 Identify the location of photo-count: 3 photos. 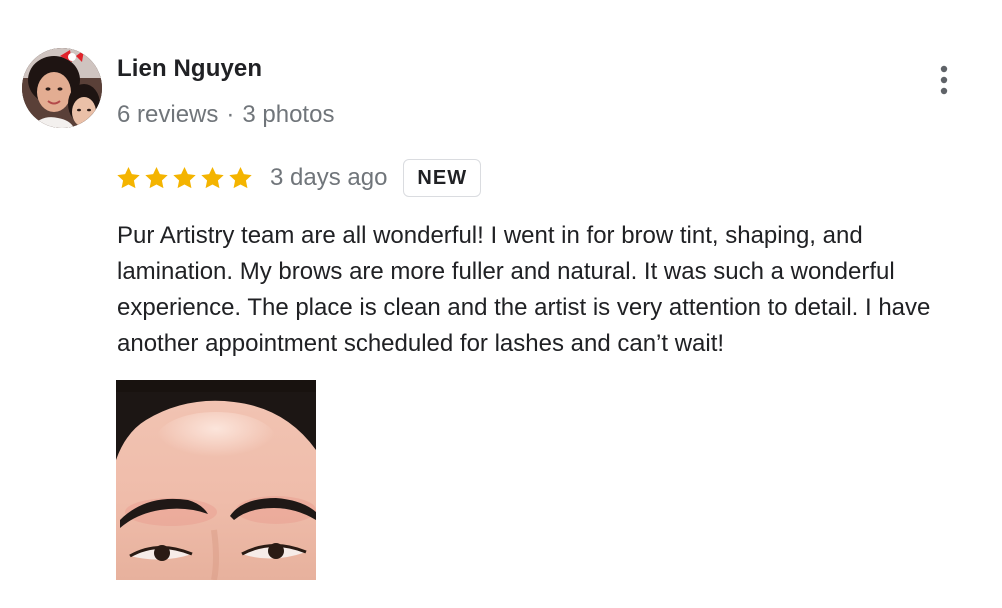
(288, 114).